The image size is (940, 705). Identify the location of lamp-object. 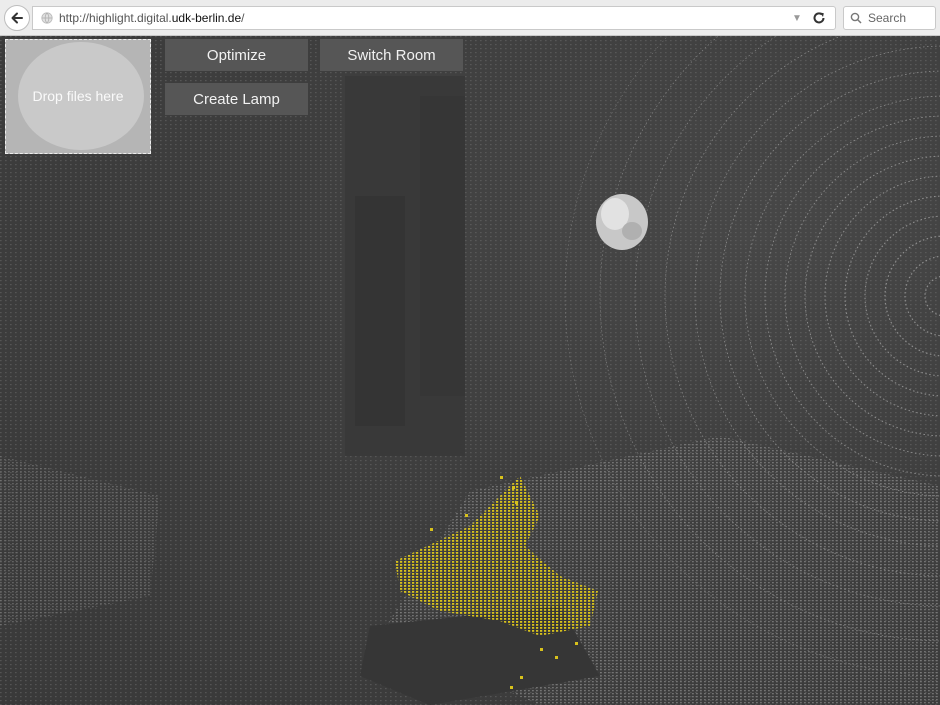
(622, 222).